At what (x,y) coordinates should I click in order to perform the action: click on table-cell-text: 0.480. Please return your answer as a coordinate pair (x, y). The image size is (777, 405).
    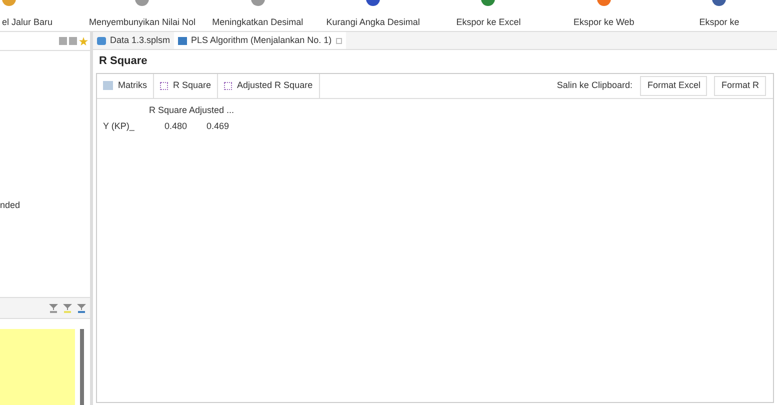
    Looking at the image, I should click on (175, 126).